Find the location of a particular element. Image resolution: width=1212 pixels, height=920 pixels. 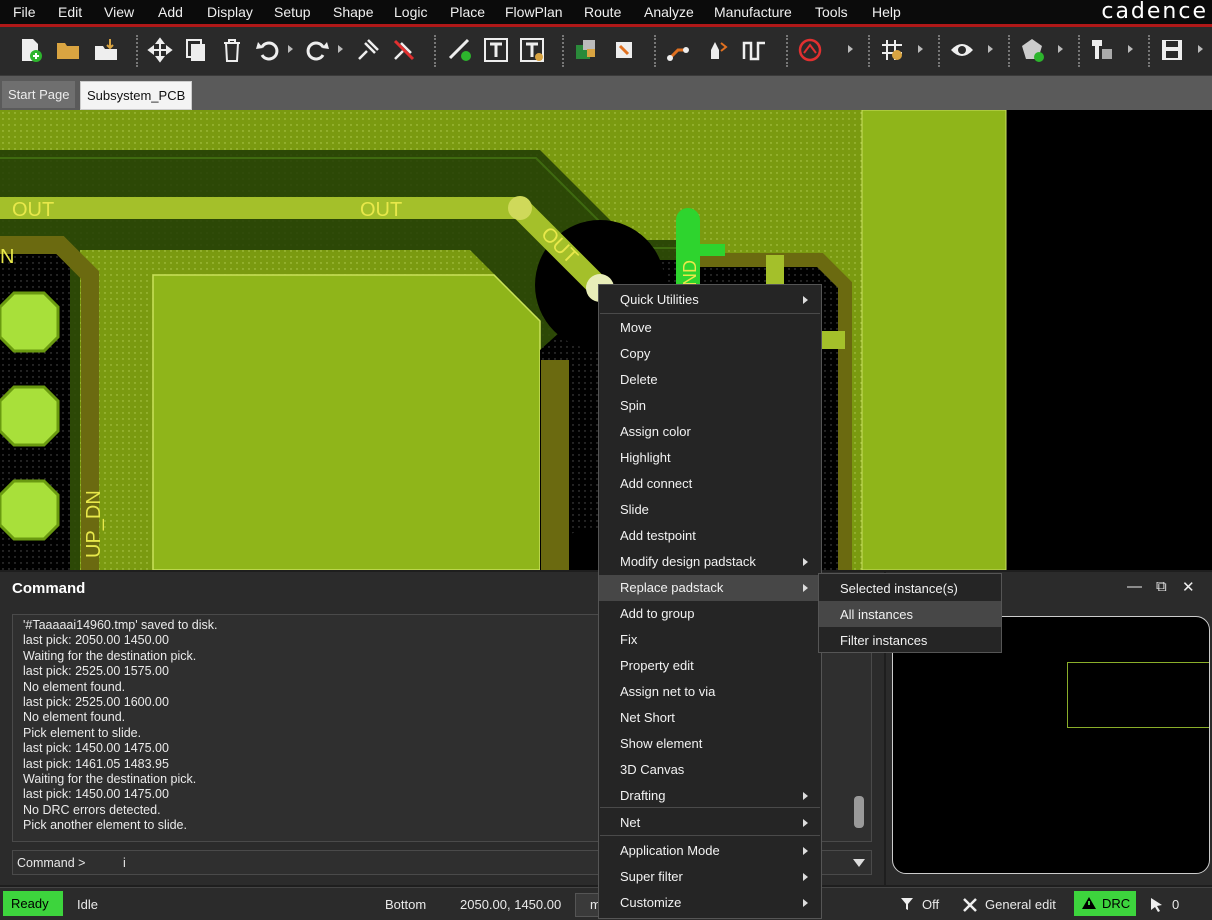

world-view-canvas is located at coordinates (1051, 745).